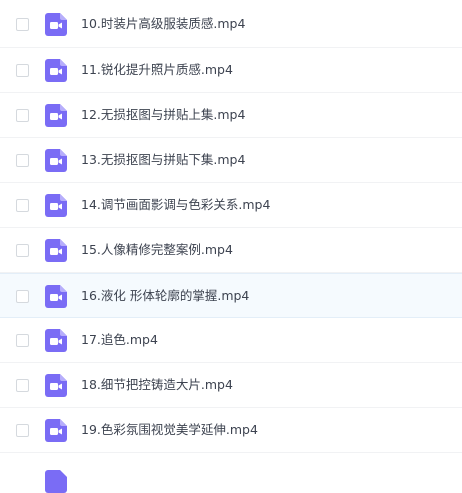  Describe the element at coordinates (175, 205) in the screenshot. I see `file-name: 14.调节画面影调与色彩关系.mp4` at that location.